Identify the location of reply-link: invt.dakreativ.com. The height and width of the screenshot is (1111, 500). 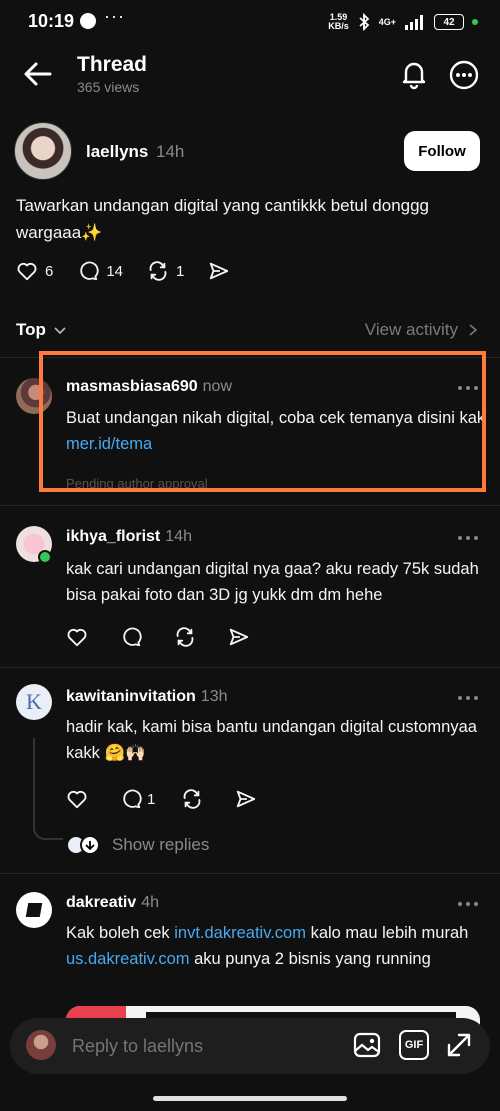
(240, 933).